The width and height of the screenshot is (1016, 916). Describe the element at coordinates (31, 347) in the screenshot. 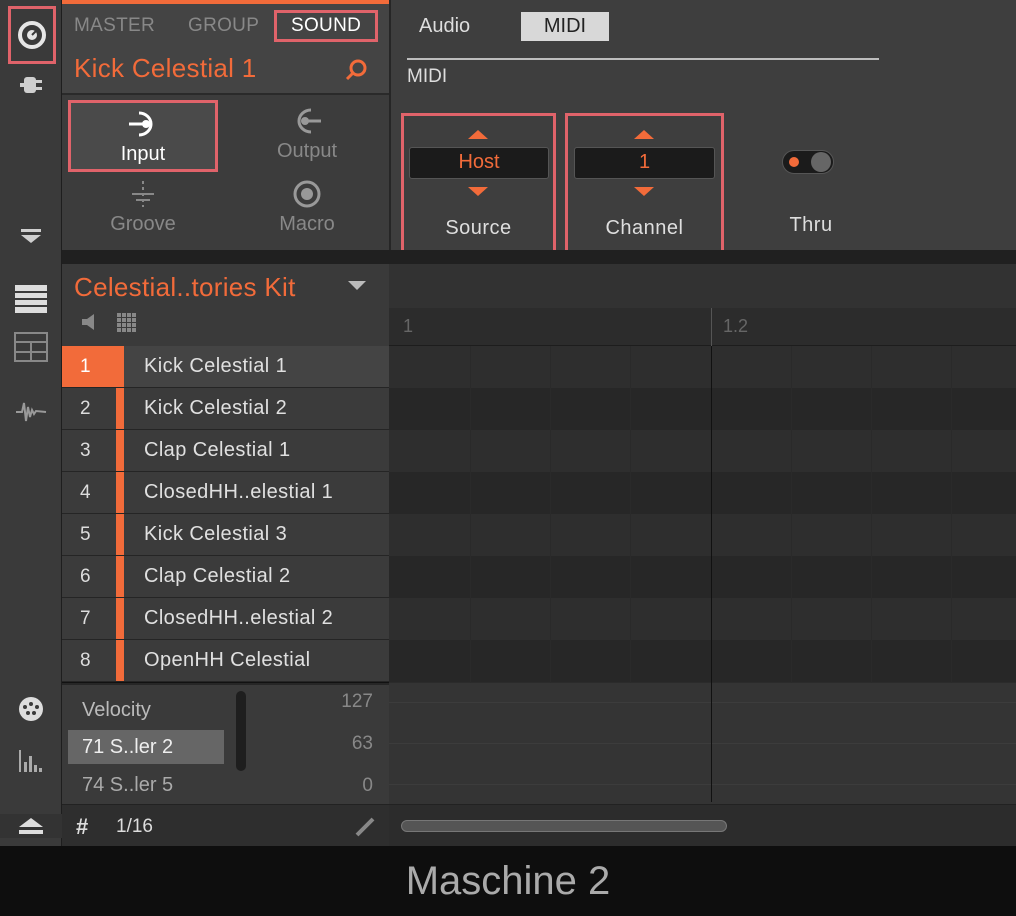

I see `pattern-view-icon` at that location.